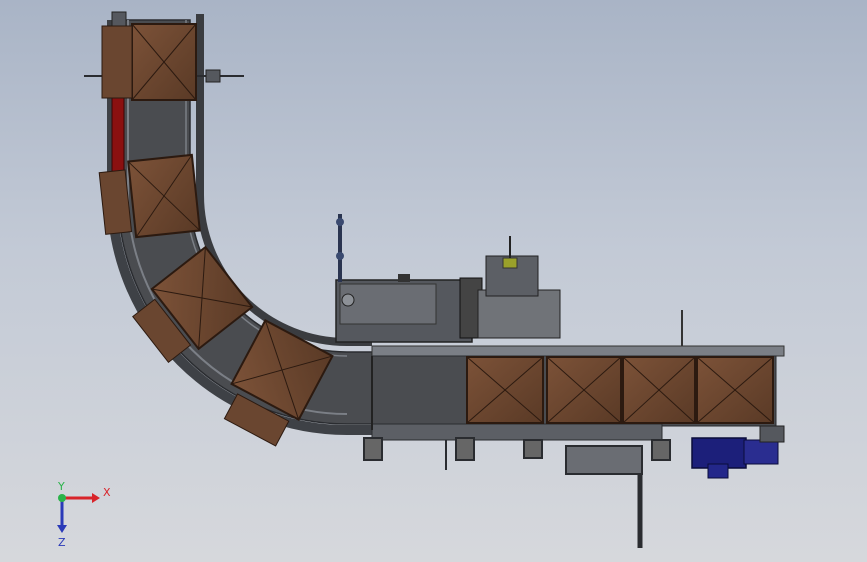 The height and width of the screenshot is (562, 867). Describe the element at coordinates (62, 498) in the screenshot. I see `y-axis-dot` at that location.